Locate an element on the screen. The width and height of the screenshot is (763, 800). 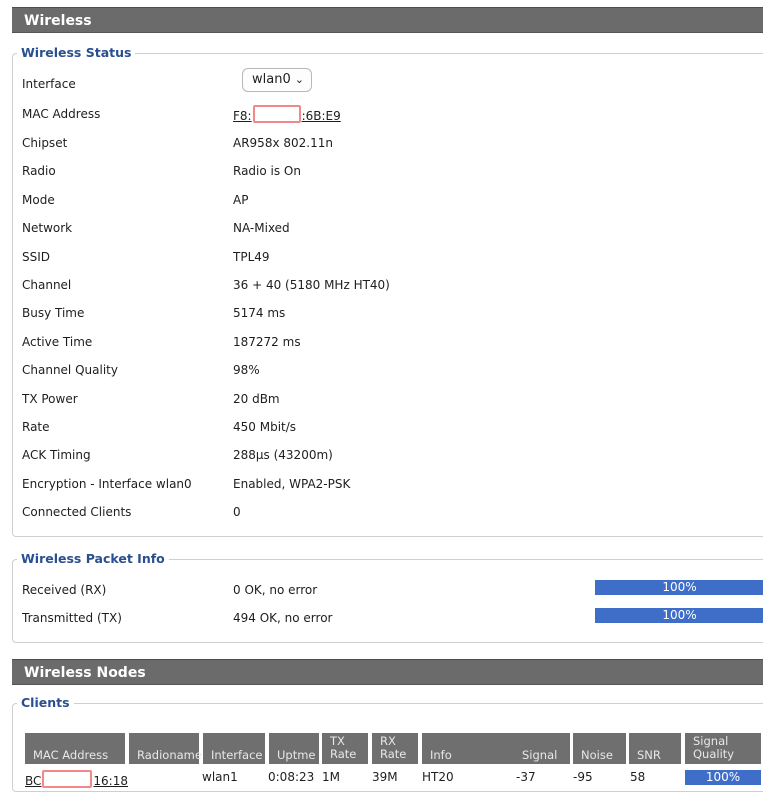
status-row-value: 98% is located at coordinates (246, 370).